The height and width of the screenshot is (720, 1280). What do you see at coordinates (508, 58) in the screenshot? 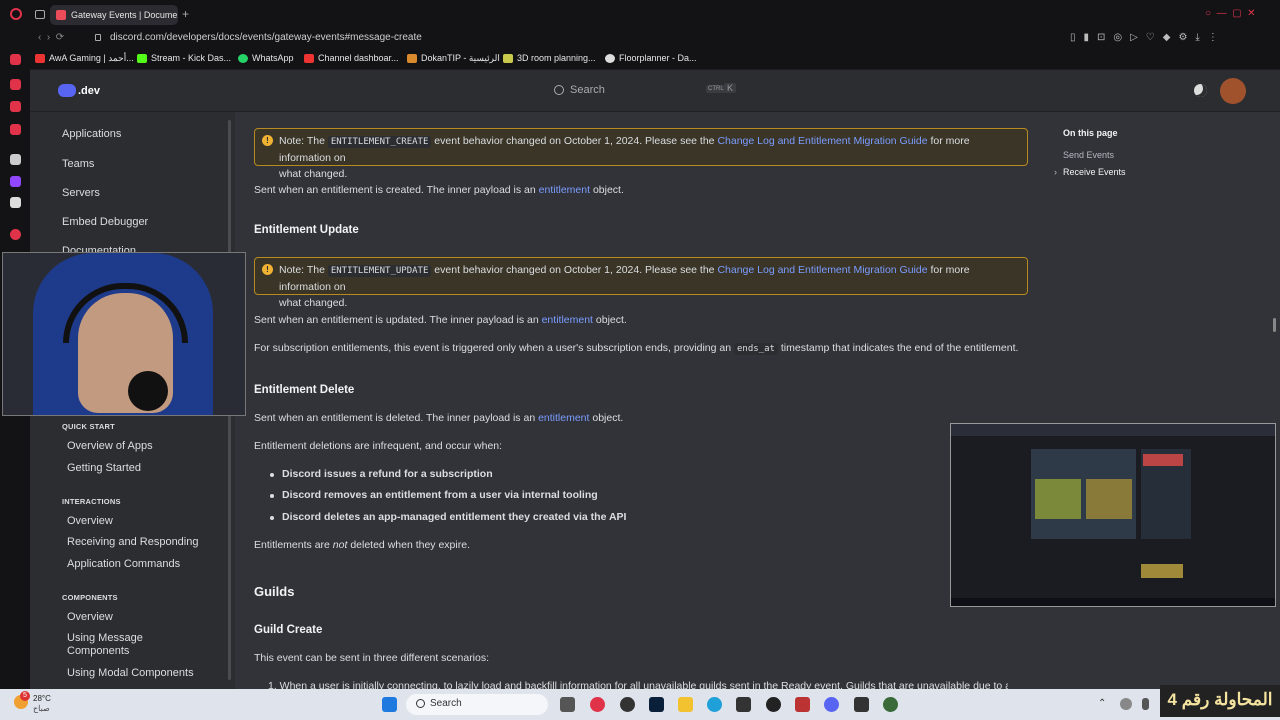
I see `room-planner-icon` at bounding box center [508, 58].